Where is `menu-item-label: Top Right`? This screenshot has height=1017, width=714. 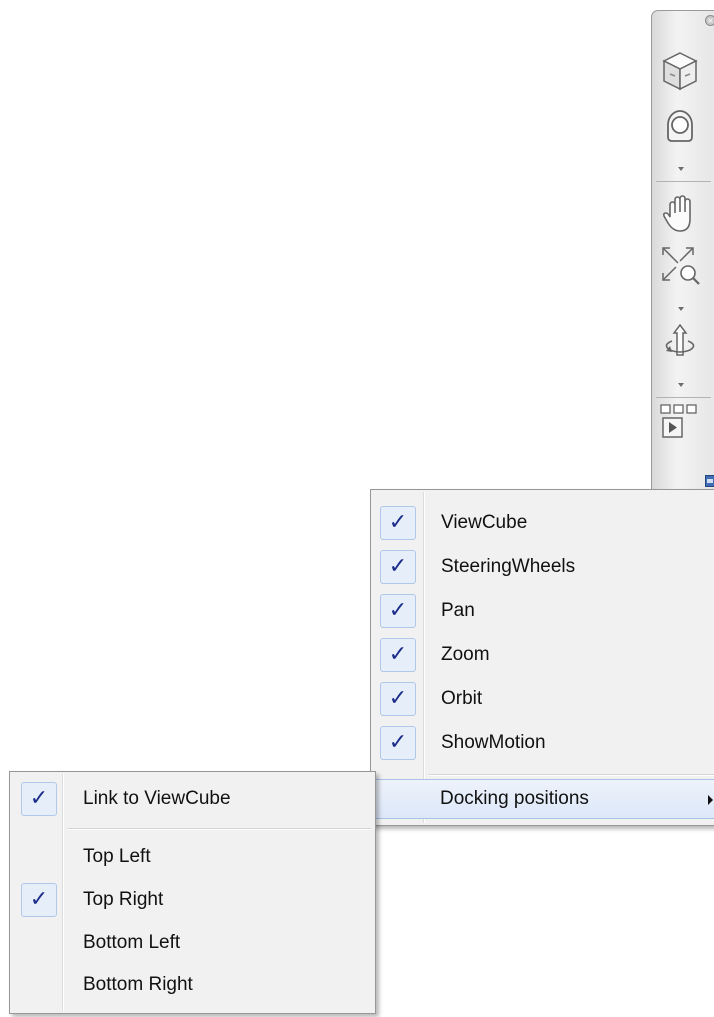
menu-item-label: Top Right is located at coordinates (123, 899).